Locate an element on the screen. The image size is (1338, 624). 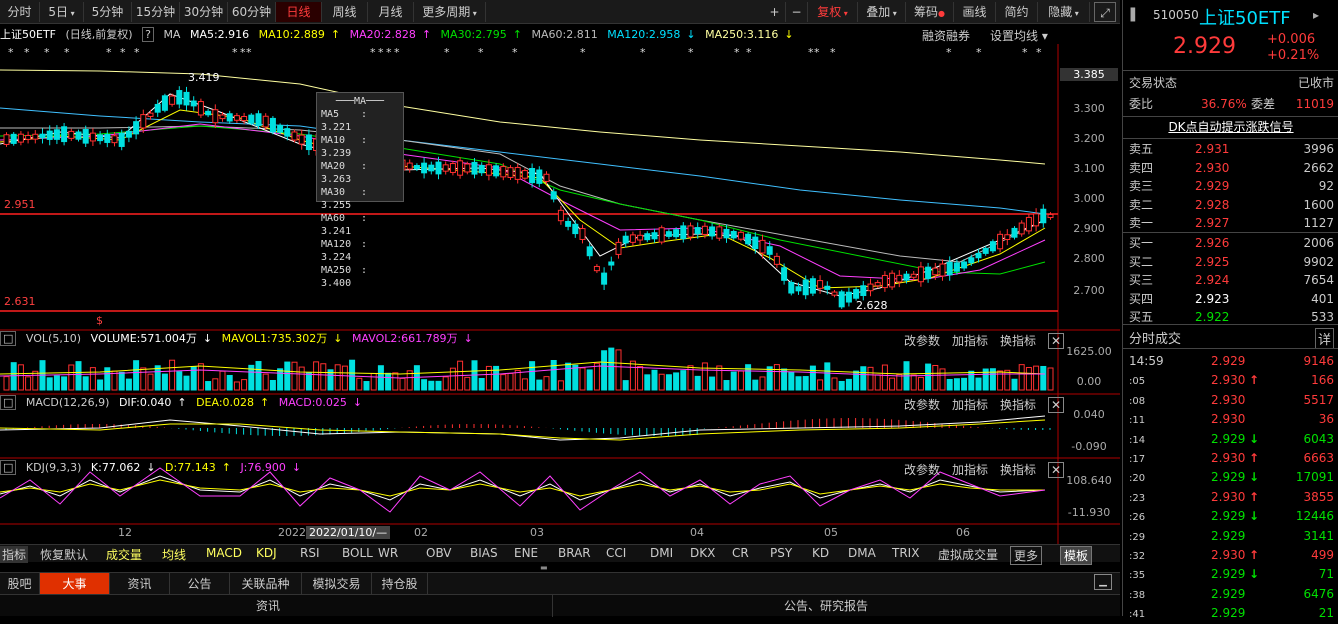
indicator-tab-21: 虚拟成交量 is located at coordinates (968, 554).